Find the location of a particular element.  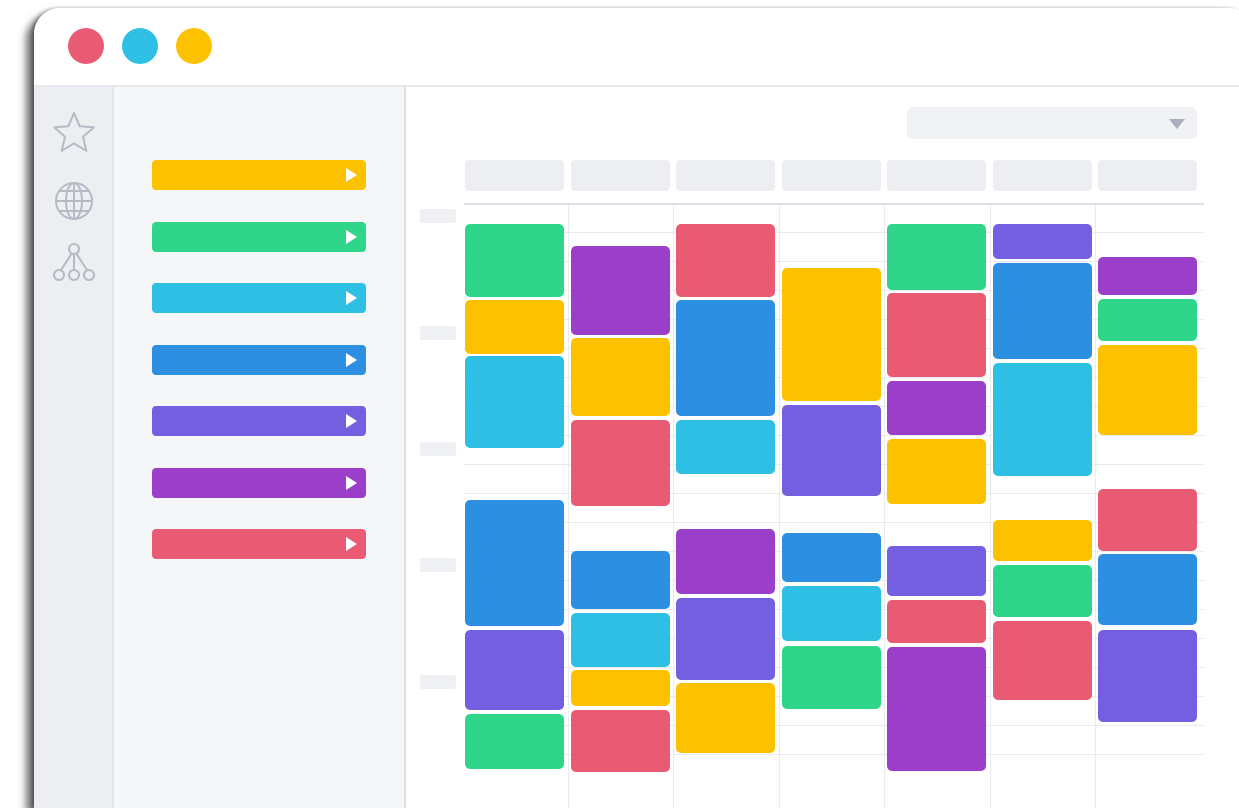

close-button is located at coordinates (86, 46).